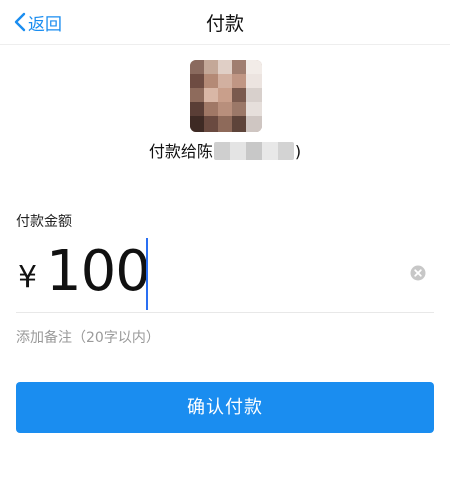 The image size is (450, 487). Describe the element at coordinates (225, 407) in the screenshot. I see `confirm-payment-button: 确认付款` at that location.